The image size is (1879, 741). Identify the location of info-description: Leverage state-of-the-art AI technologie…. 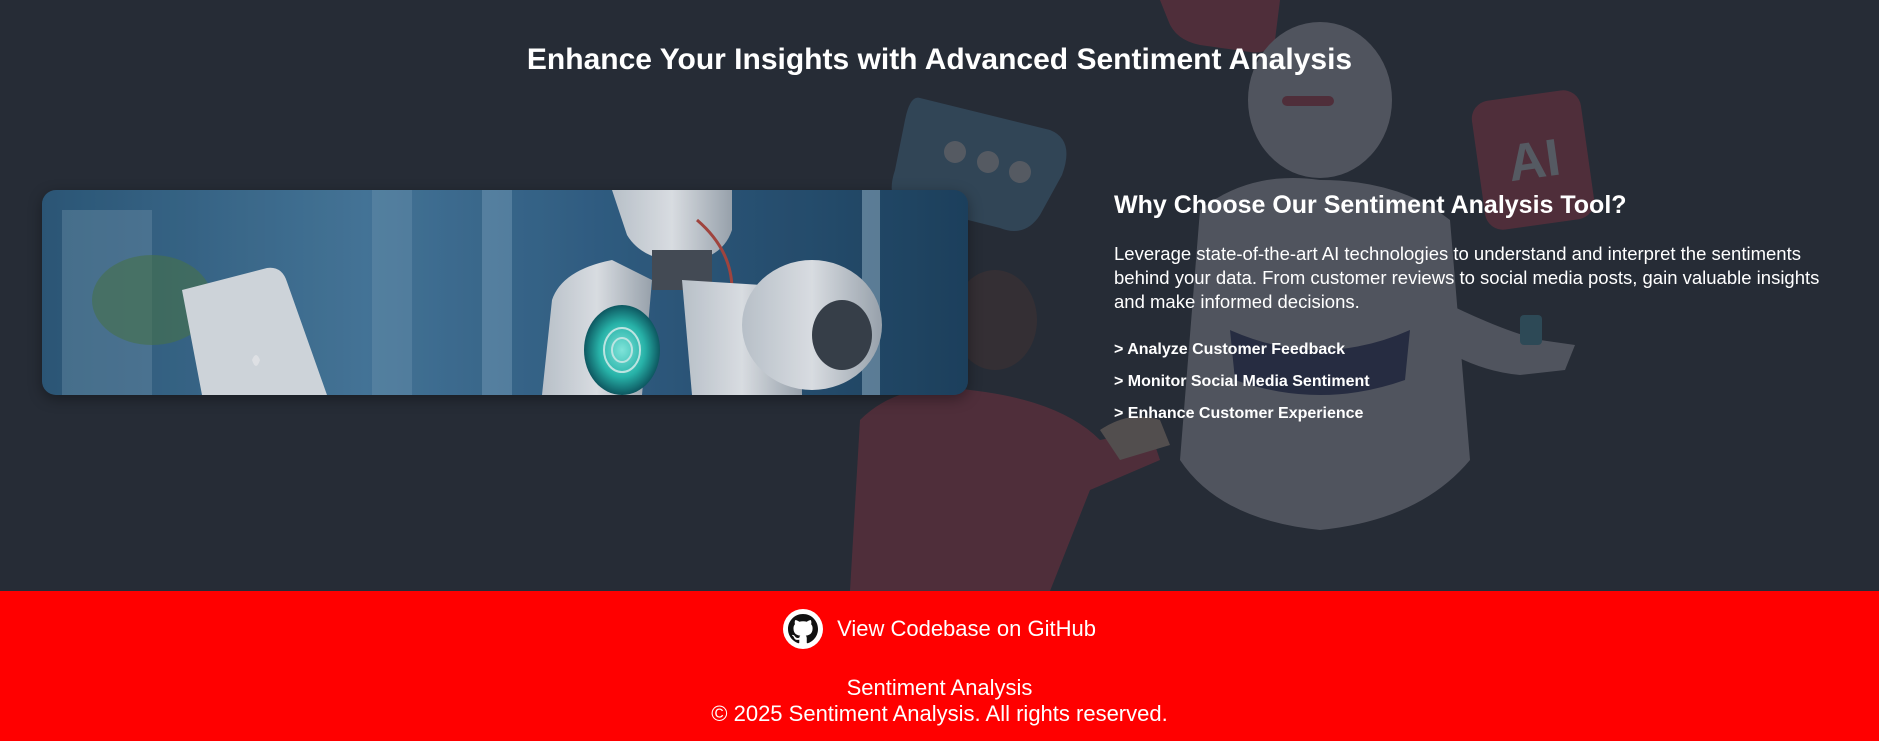
(1467, 277).